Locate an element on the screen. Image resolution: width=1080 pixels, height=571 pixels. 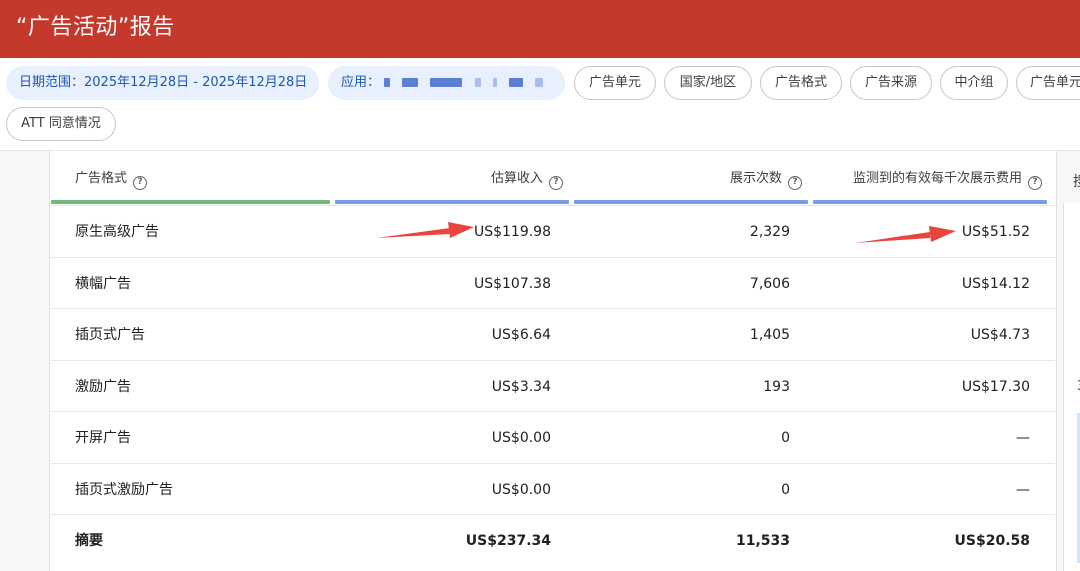
table-row: 激励广告 US$3.34 193 US$17.30 is located at coordinates (553, 385).